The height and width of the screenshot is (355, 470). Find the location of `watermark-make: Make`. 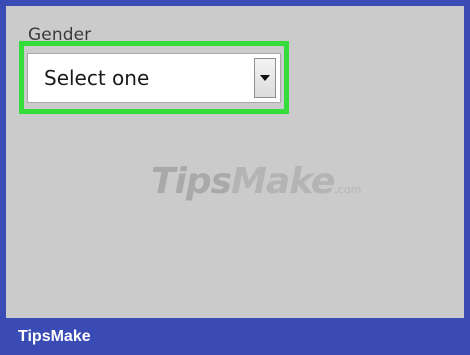

watermark-make: Make is located at coordinates (283, 181).